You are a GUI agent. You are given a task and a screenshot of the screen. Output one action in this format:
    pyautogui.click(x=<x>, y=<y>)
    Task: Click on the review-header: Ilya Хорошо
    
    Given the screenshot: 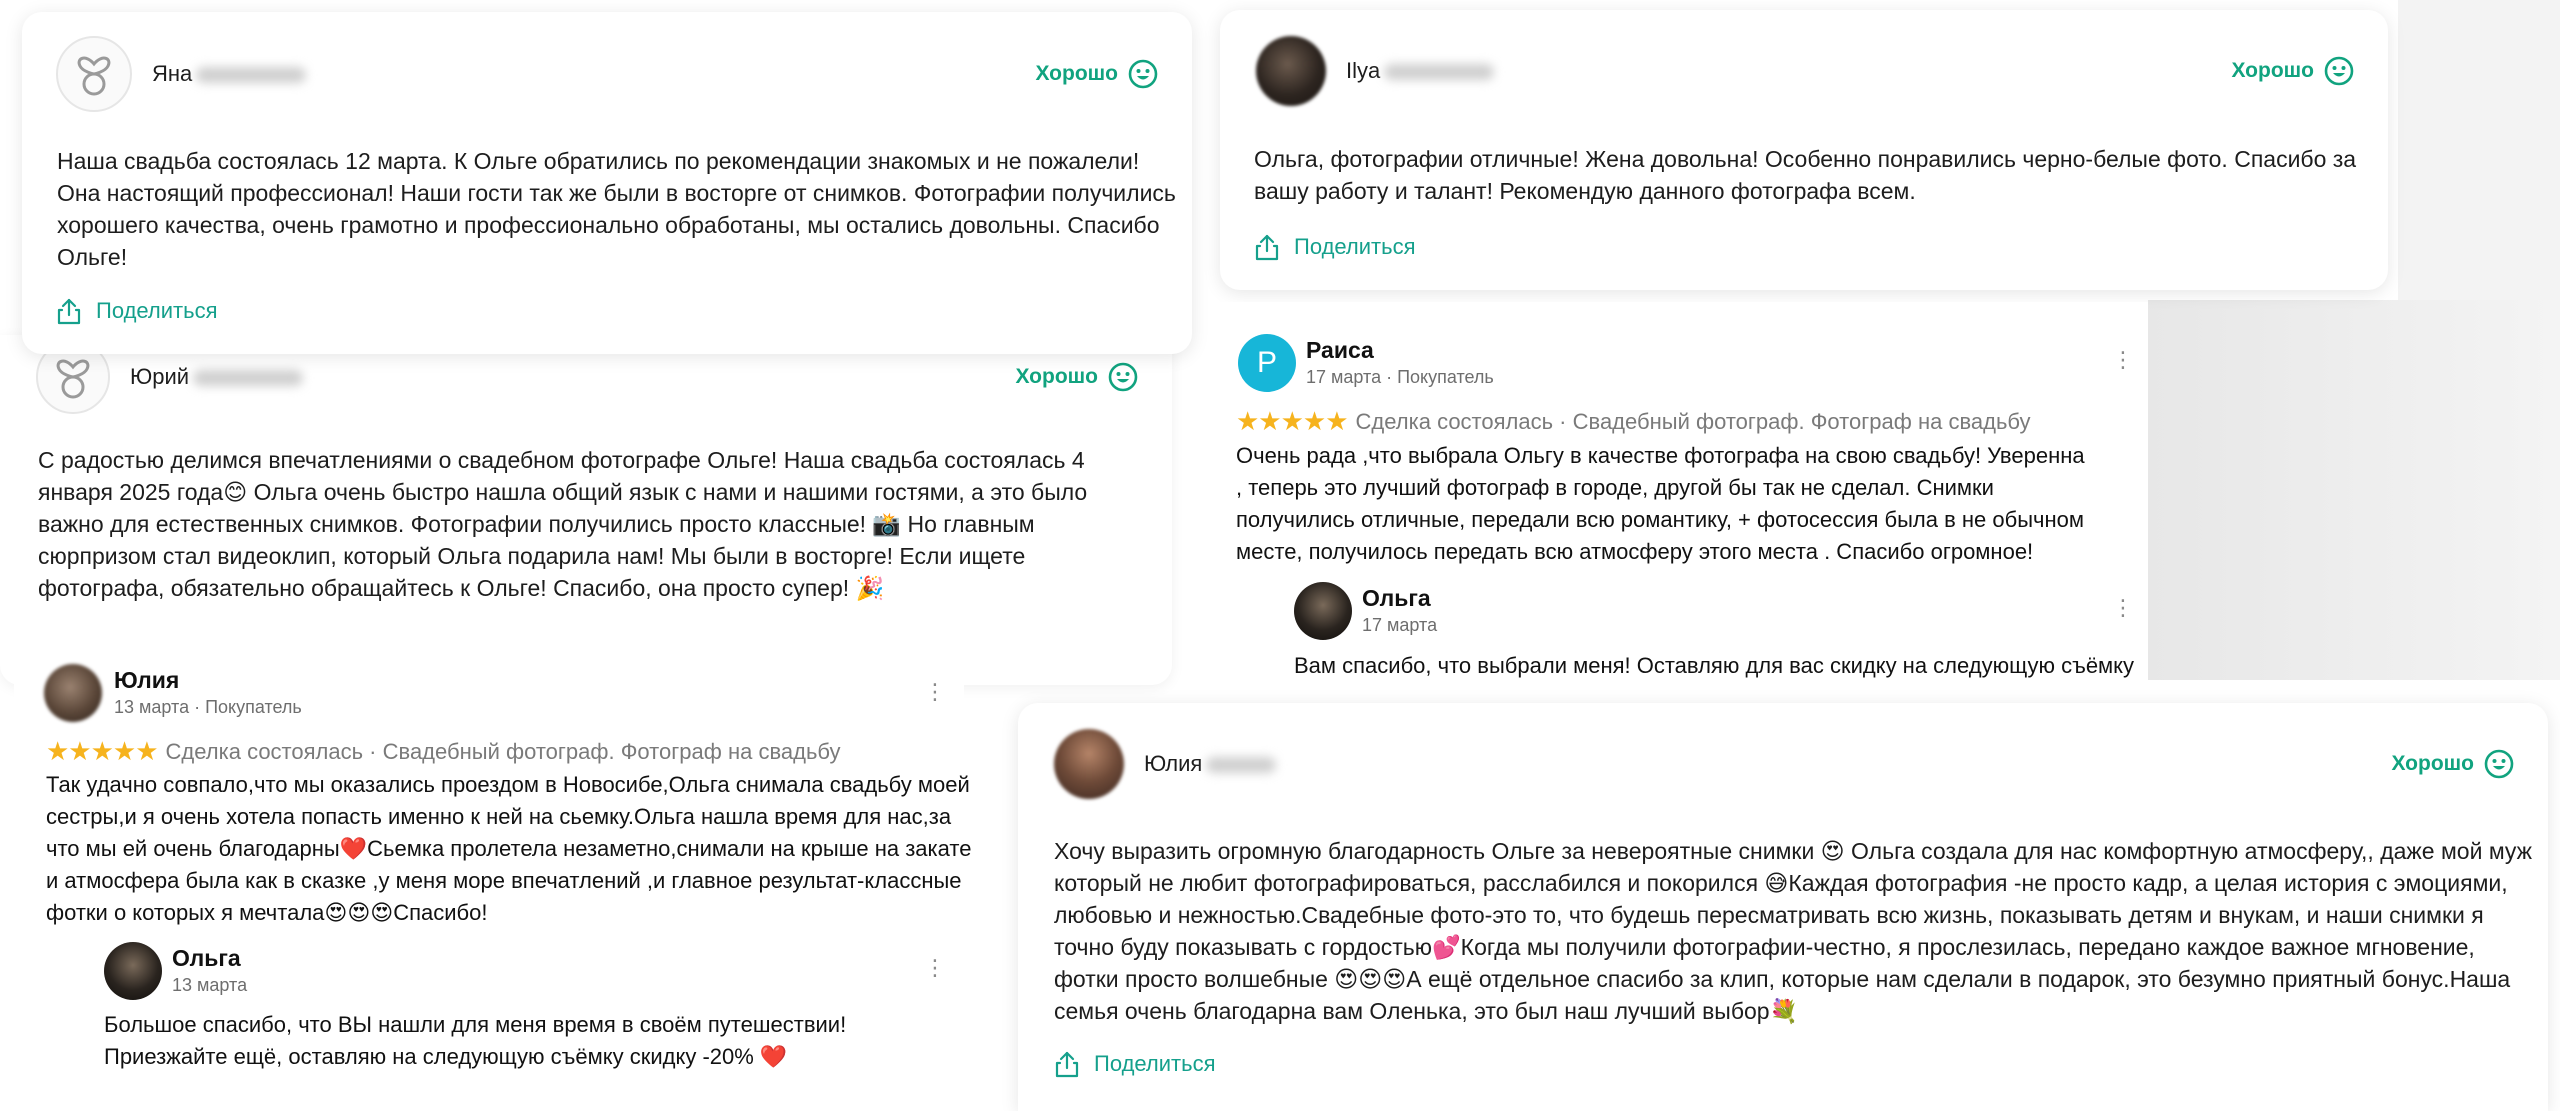 What is the action you would take?
    pyautogui.click(x=1805, y=71)
    